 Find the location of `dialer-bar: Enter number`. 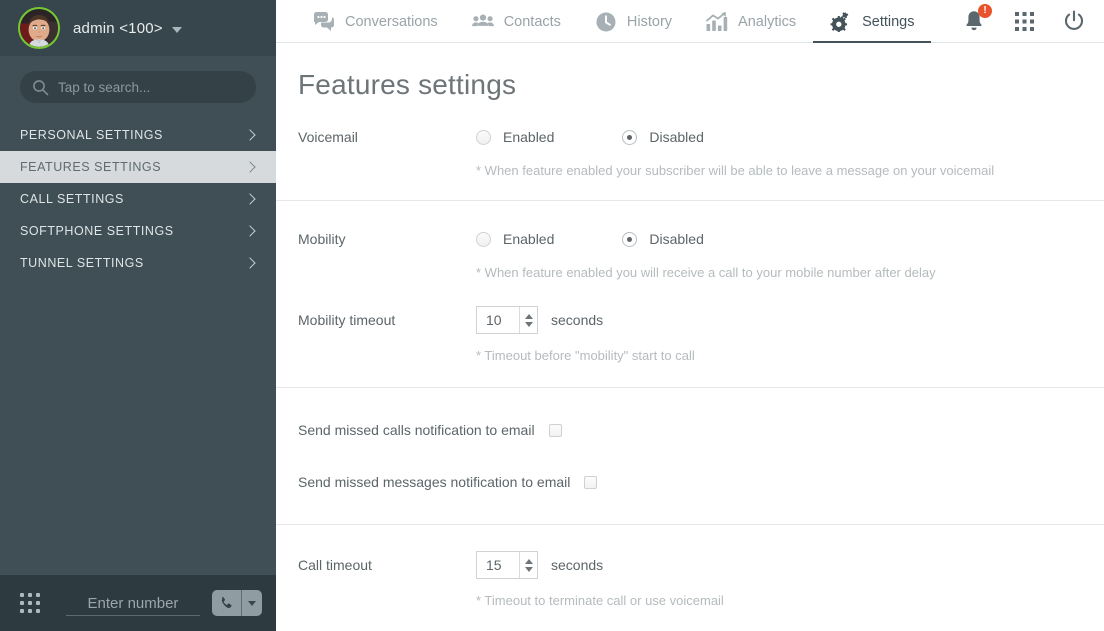

dialer-bar: Enter number is located at coordinates (138, 603).